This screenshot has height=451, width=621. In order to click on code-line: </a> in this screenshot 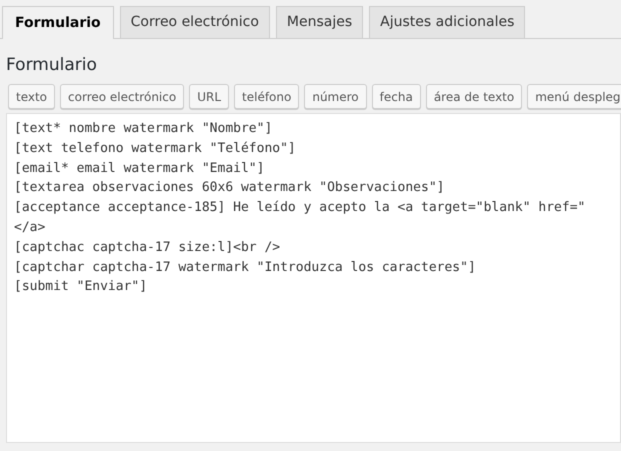, I will do `click(30, 227)`.